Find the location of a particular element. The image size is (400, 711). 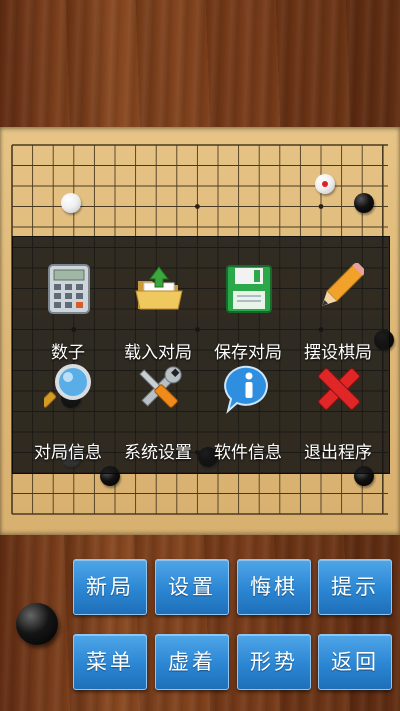

save-floppy-icon is located at coordinates (249, 289).